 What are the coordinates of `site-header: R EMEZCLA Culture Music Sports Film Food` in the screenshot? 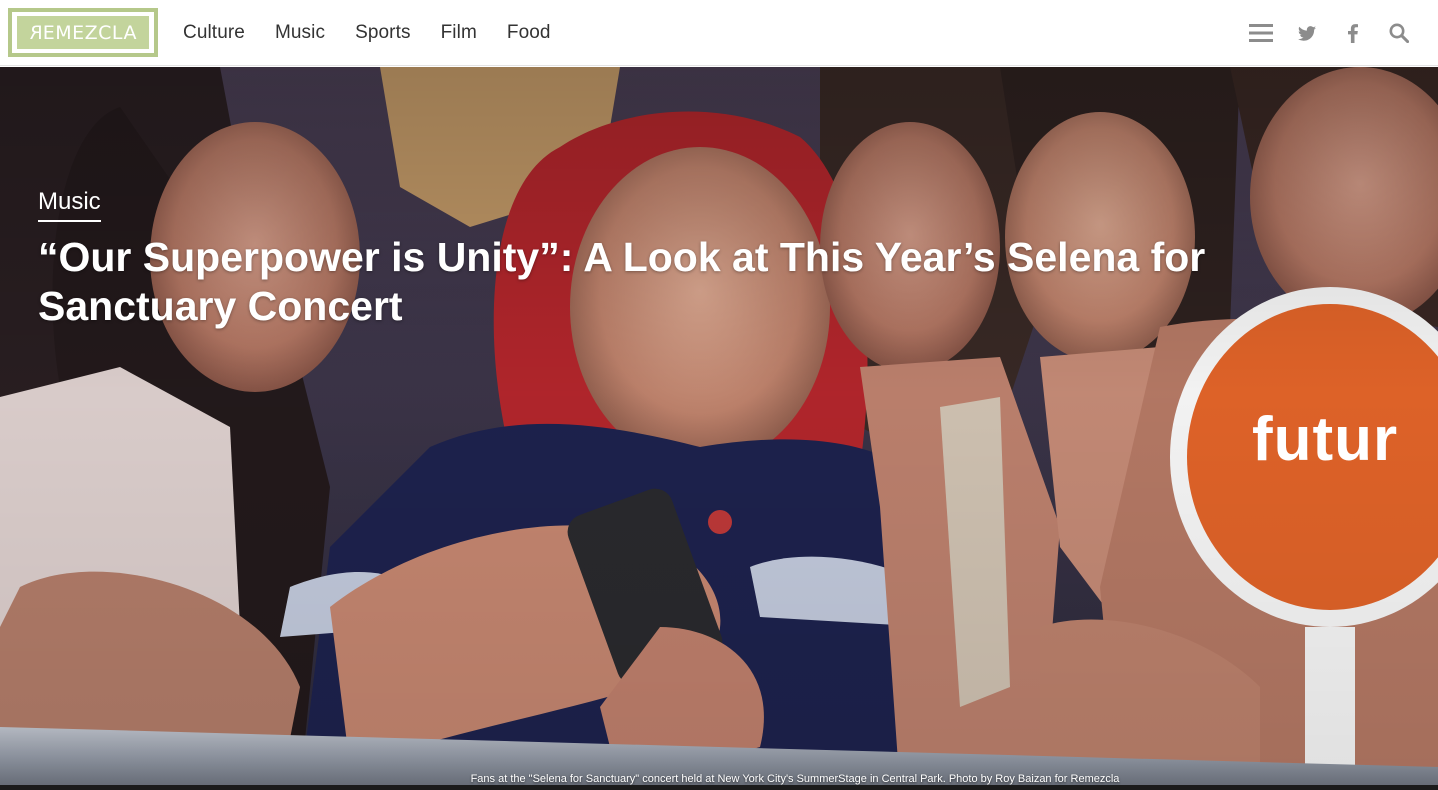 It's located at (719, 33).